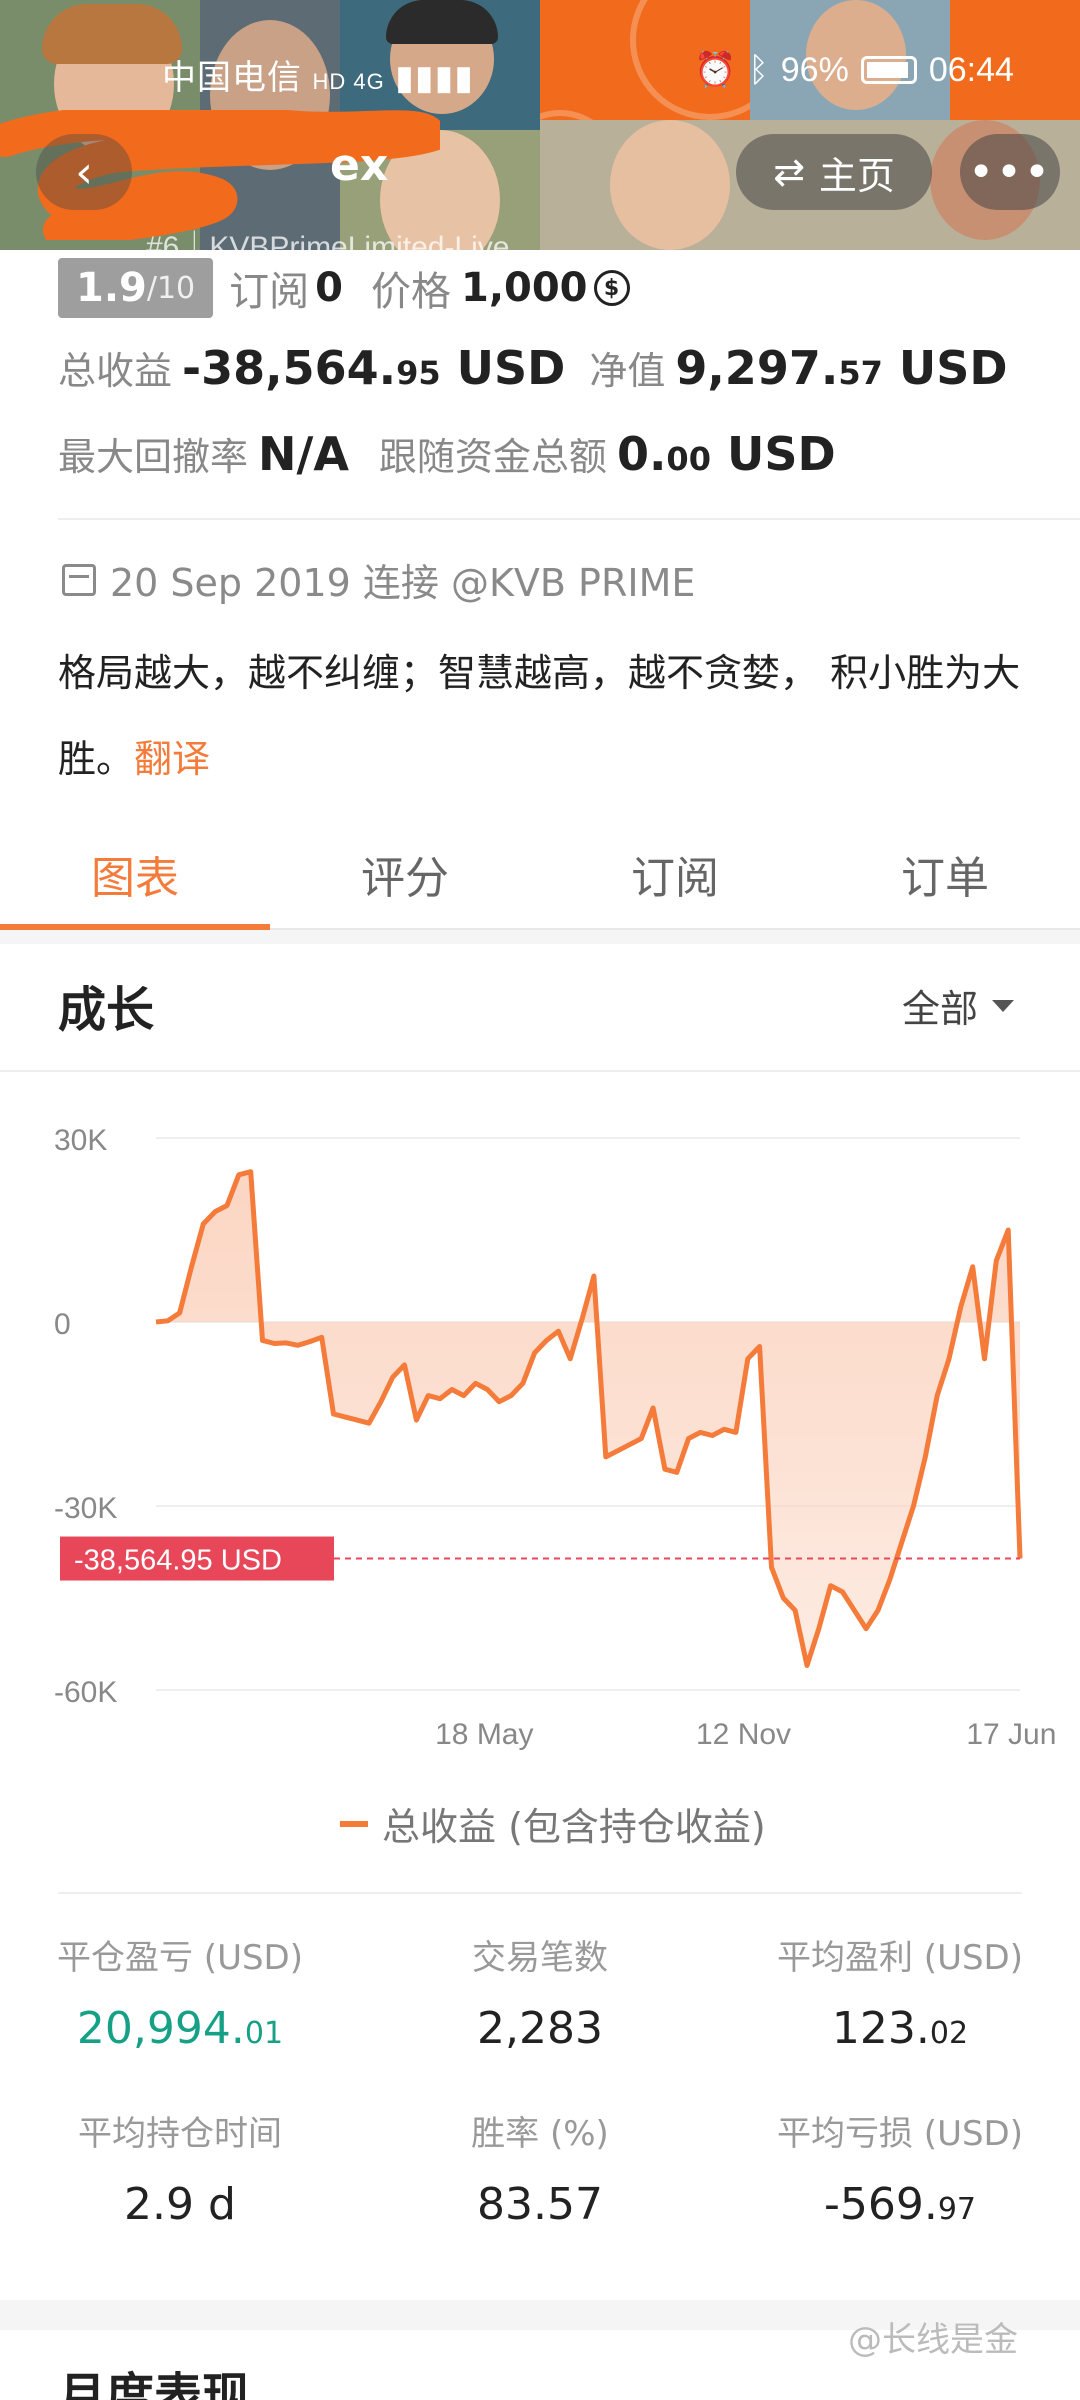  I want to click on profit-row: 总收益 -38,564.95 USD 净值 9,297.57 USD, so click(533, 367).